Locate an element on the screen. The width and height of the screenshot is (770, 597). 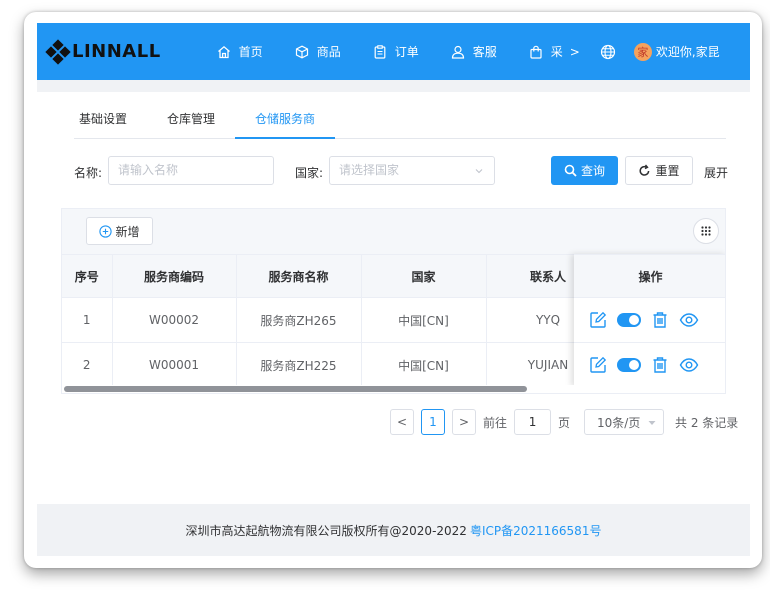
column-settings-button is located at coordinates (706, 231).